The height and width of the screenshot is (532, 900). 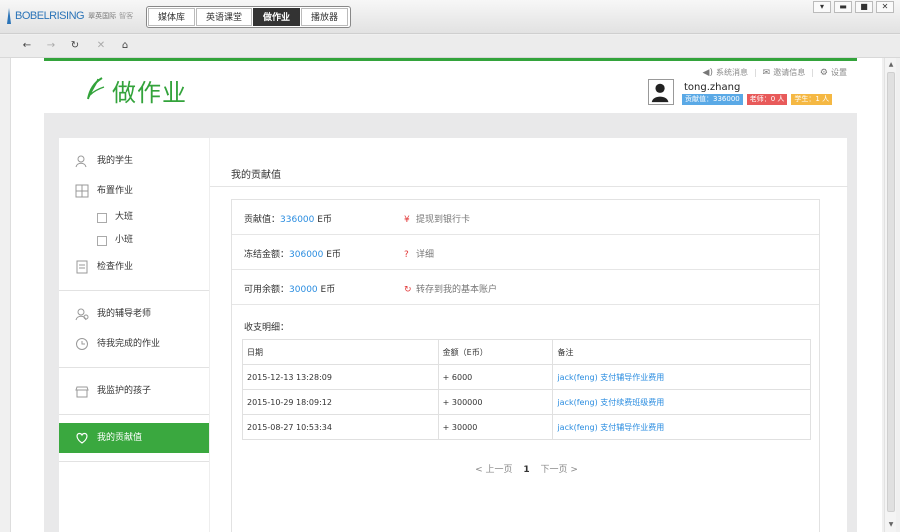 I want to click on avatar, so click(x=661, y=92).